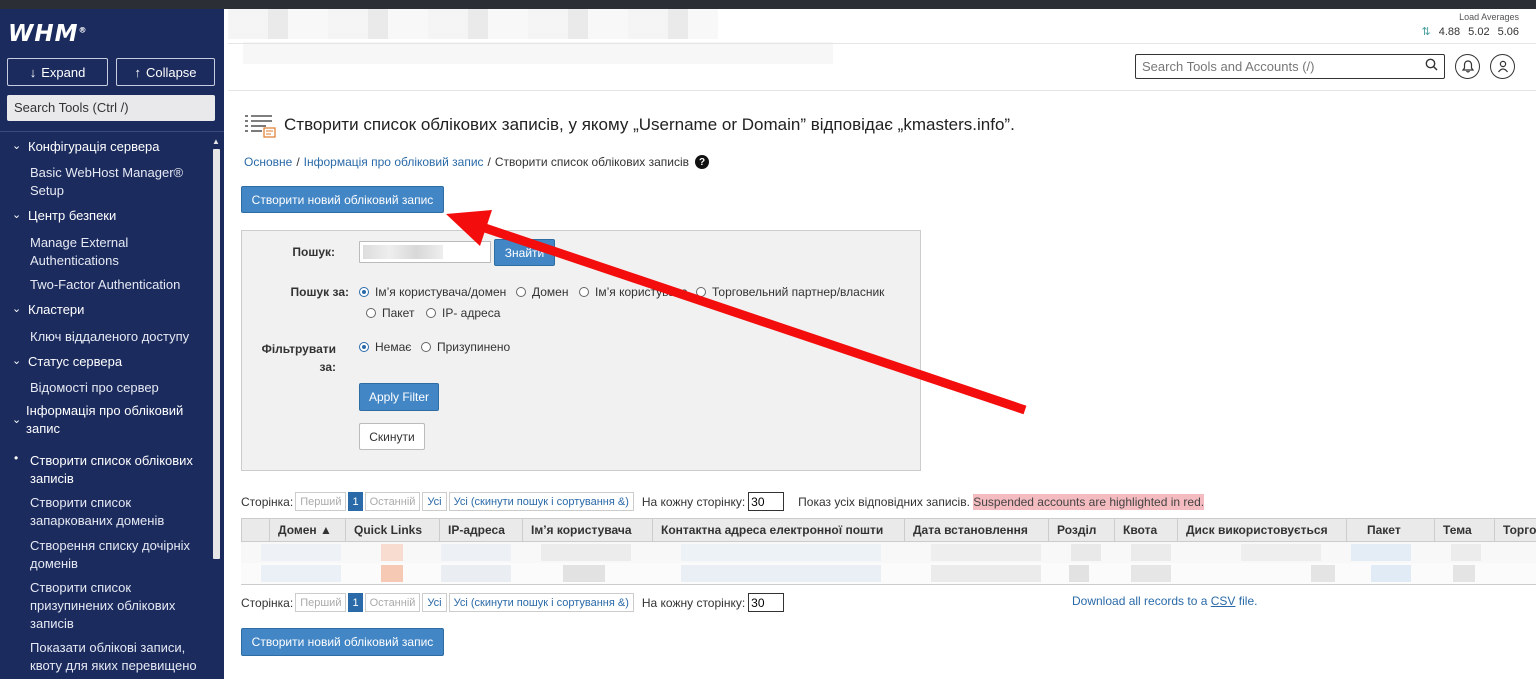 The height and width of the screenshot is (679, 1536). I want to click on sidebar-item-two-factor: Two-Factor Authentication, so click(115, 285).